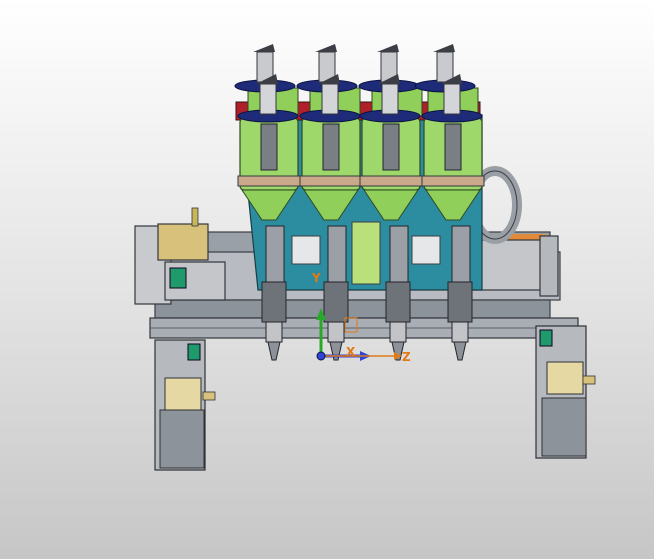 This screenshot has height=559, width=654. Describe the element at coordinates (183, 242) in the screenshot. I see `left-motor-gearbox` at that location.